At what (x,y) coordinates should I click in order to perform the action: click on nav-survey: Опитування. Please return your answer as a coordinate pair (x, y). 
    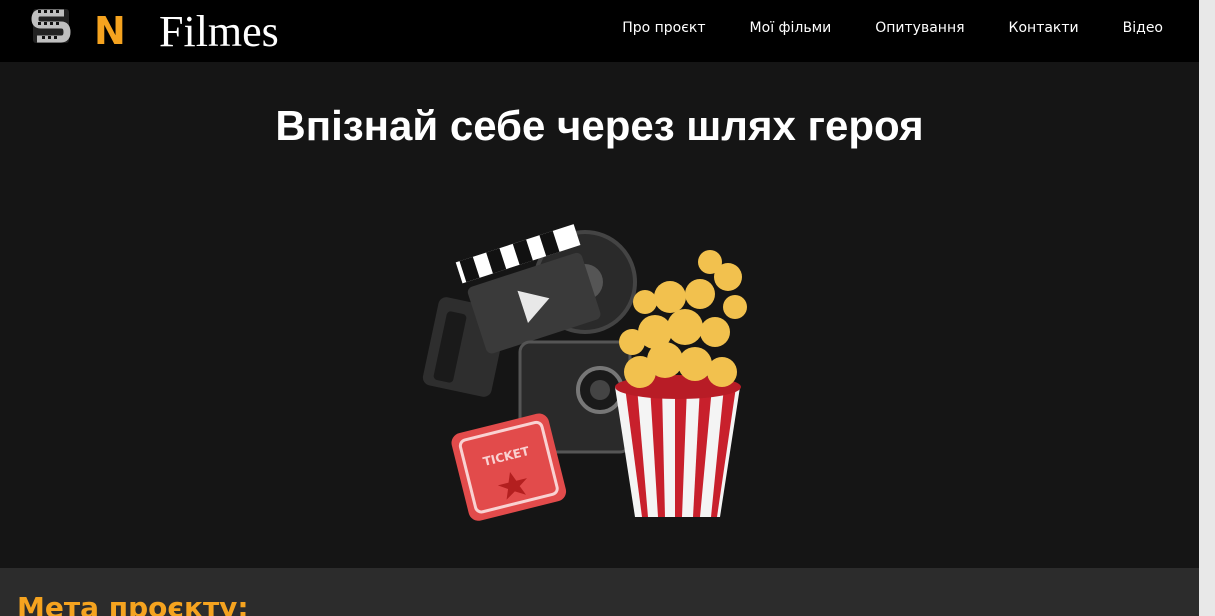
    Looking at the image, I should click on (919, 28).